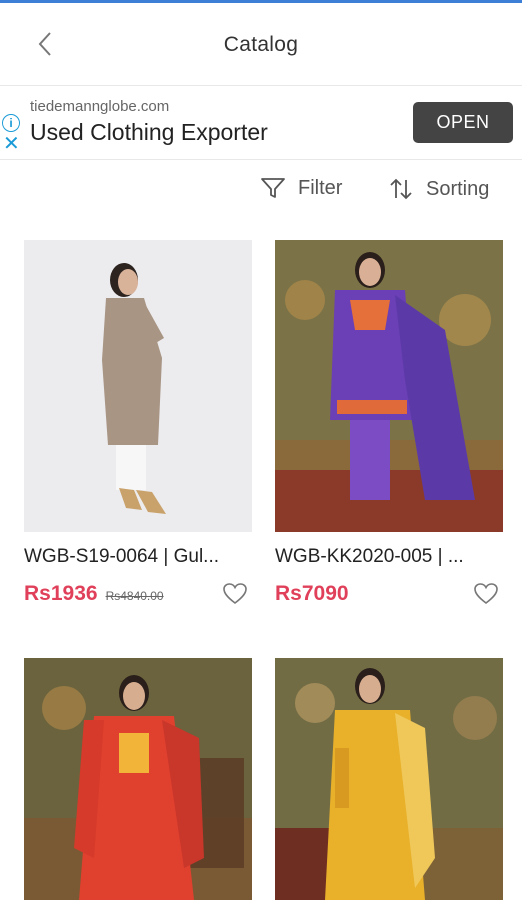 The height and width of the screenshot is (900, 522). What do you see at coordinates (11, 144) in the screenshot?
I see `ad-close-icon: ✕` at bounding box center [11, 144].